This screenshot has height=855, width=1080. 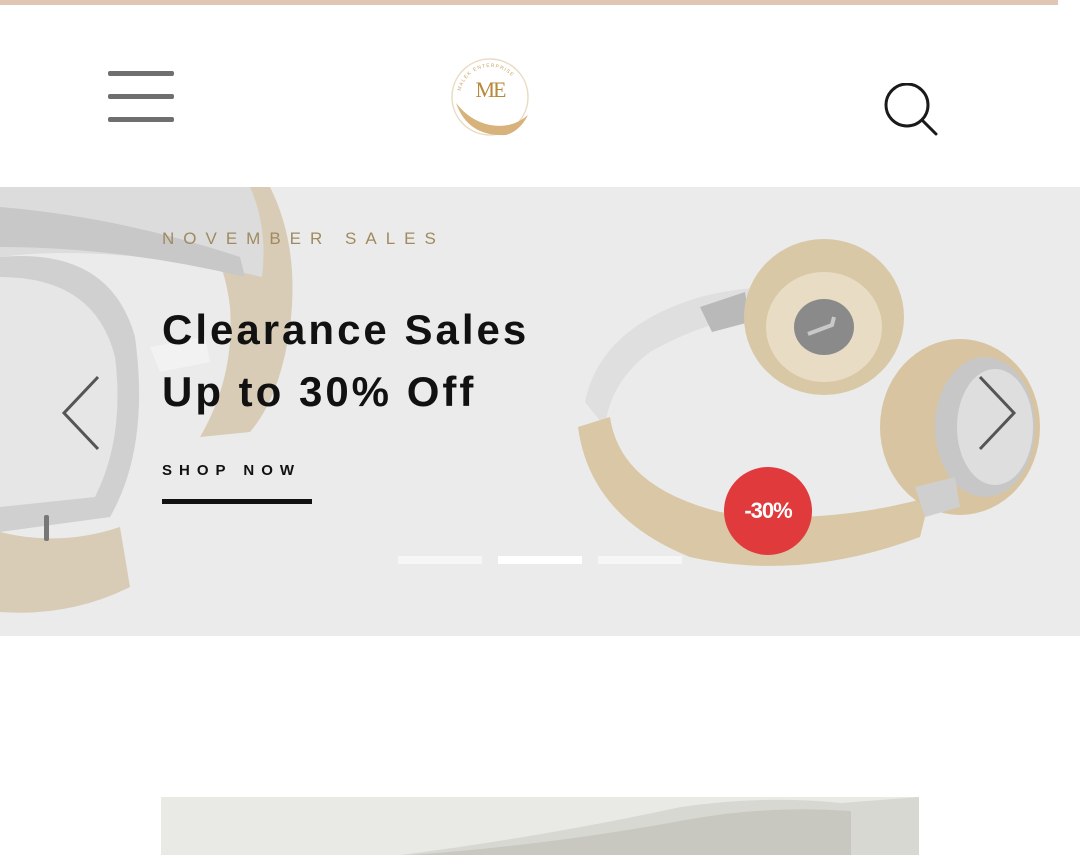 I want to click on shop-now-button: SHOP NOW, so click(x=237, y=483).